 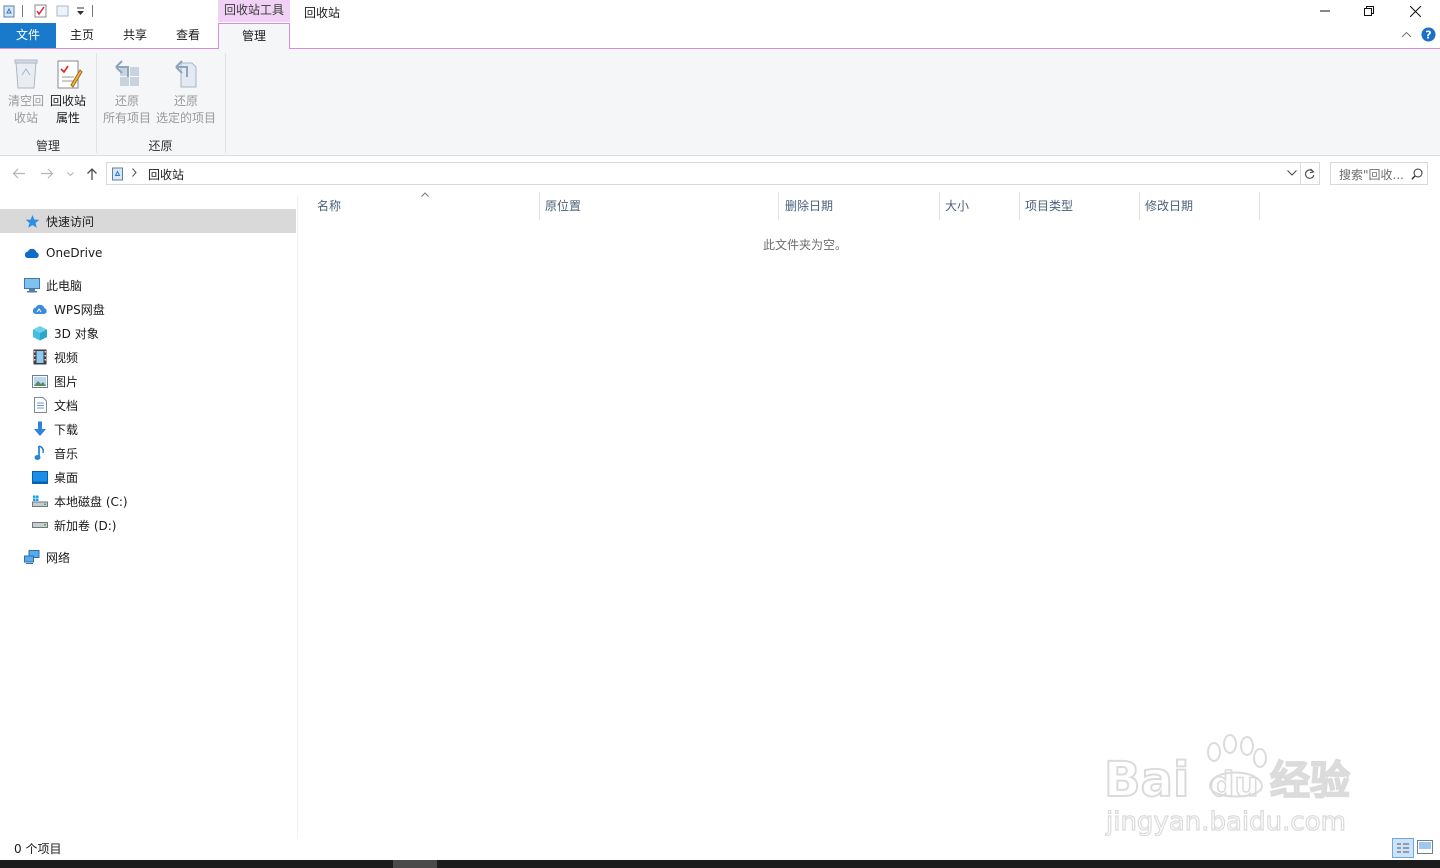 I want to click on nav-quick-access: 快速访问, so click(x=59, y=221).